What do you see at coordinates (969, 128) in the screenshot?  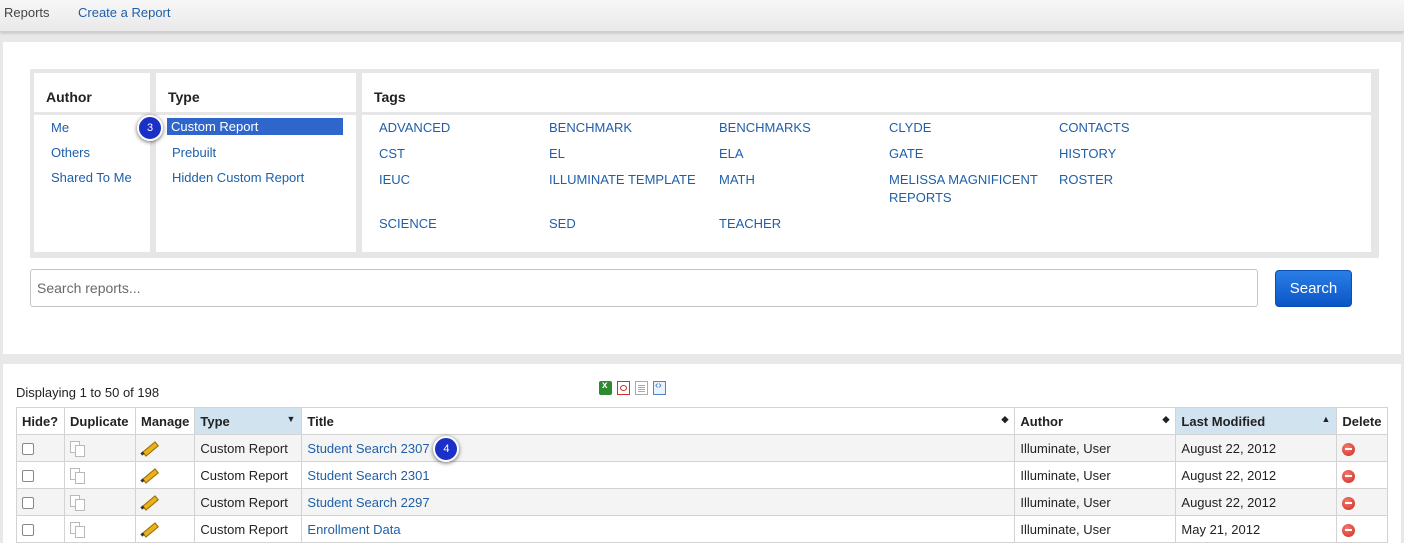 I see `tag-clyde: CLYDE` at bounding box center [969, 128].